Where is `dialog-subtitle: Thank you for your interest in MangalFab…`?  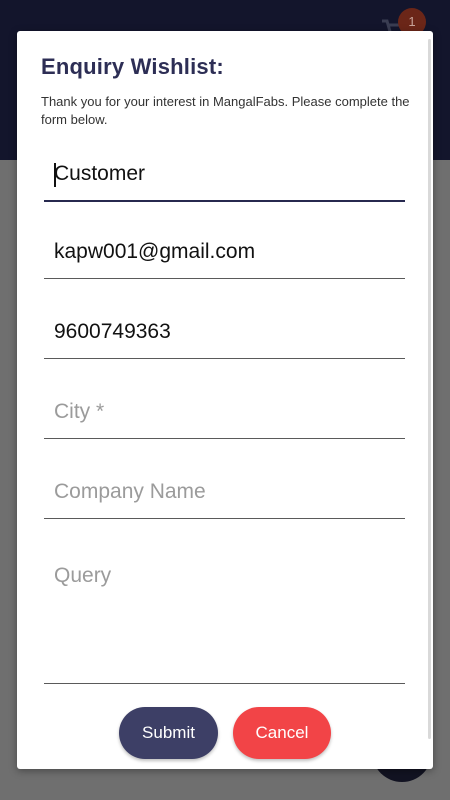 dialog-subtitle: Thank you for your interest in MangalFab… is located at coordinates (225, 110).